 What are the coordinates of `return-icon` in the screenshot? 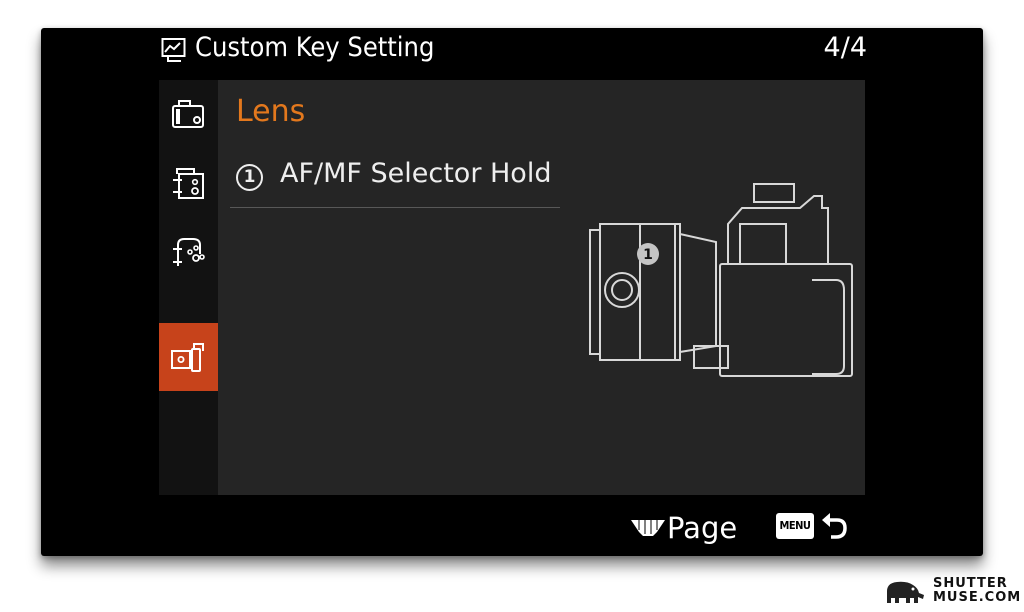 It's located at (834, 526).